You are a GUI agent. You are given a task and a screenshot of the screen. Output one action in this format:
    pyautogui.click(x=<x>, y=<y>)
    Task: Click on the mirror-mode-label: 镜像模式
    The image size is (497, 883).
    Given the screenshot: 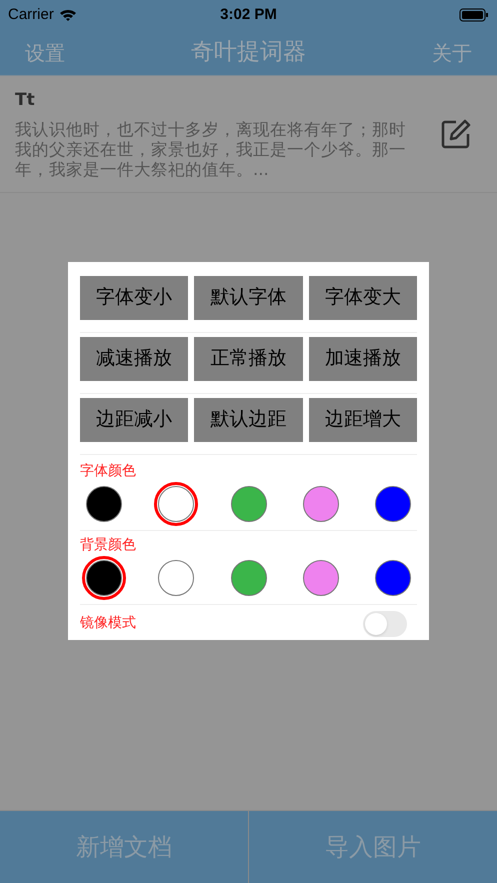 What is the action you would take?
    pyautogui.click(x=108, y=623)
    